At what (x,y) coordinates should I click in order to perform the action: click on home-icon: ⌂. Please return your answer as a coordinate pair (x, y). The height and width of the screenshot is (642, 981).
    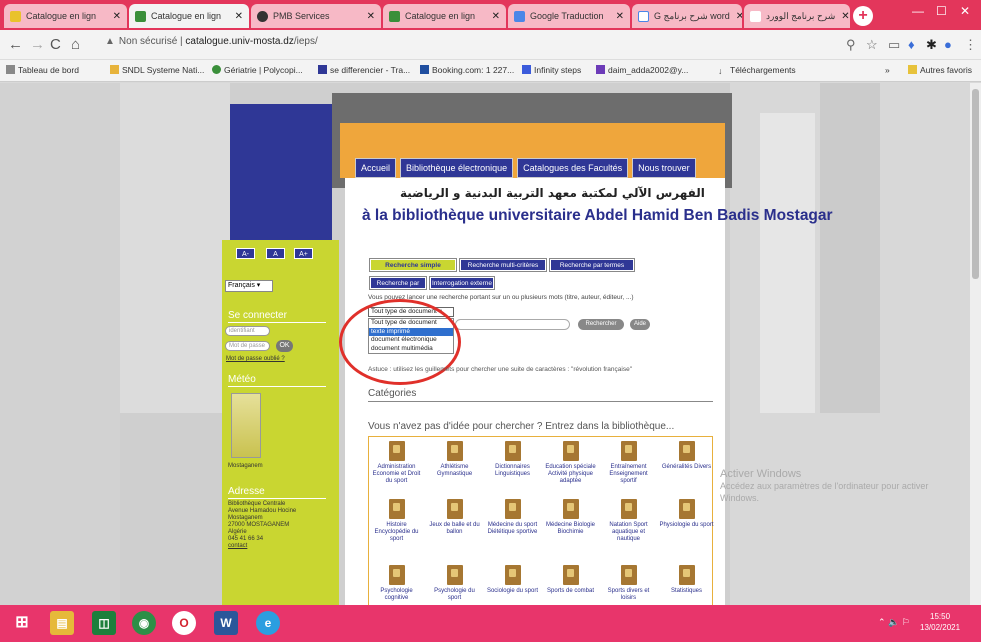
    Looking at the image, I should click on (75, 44).